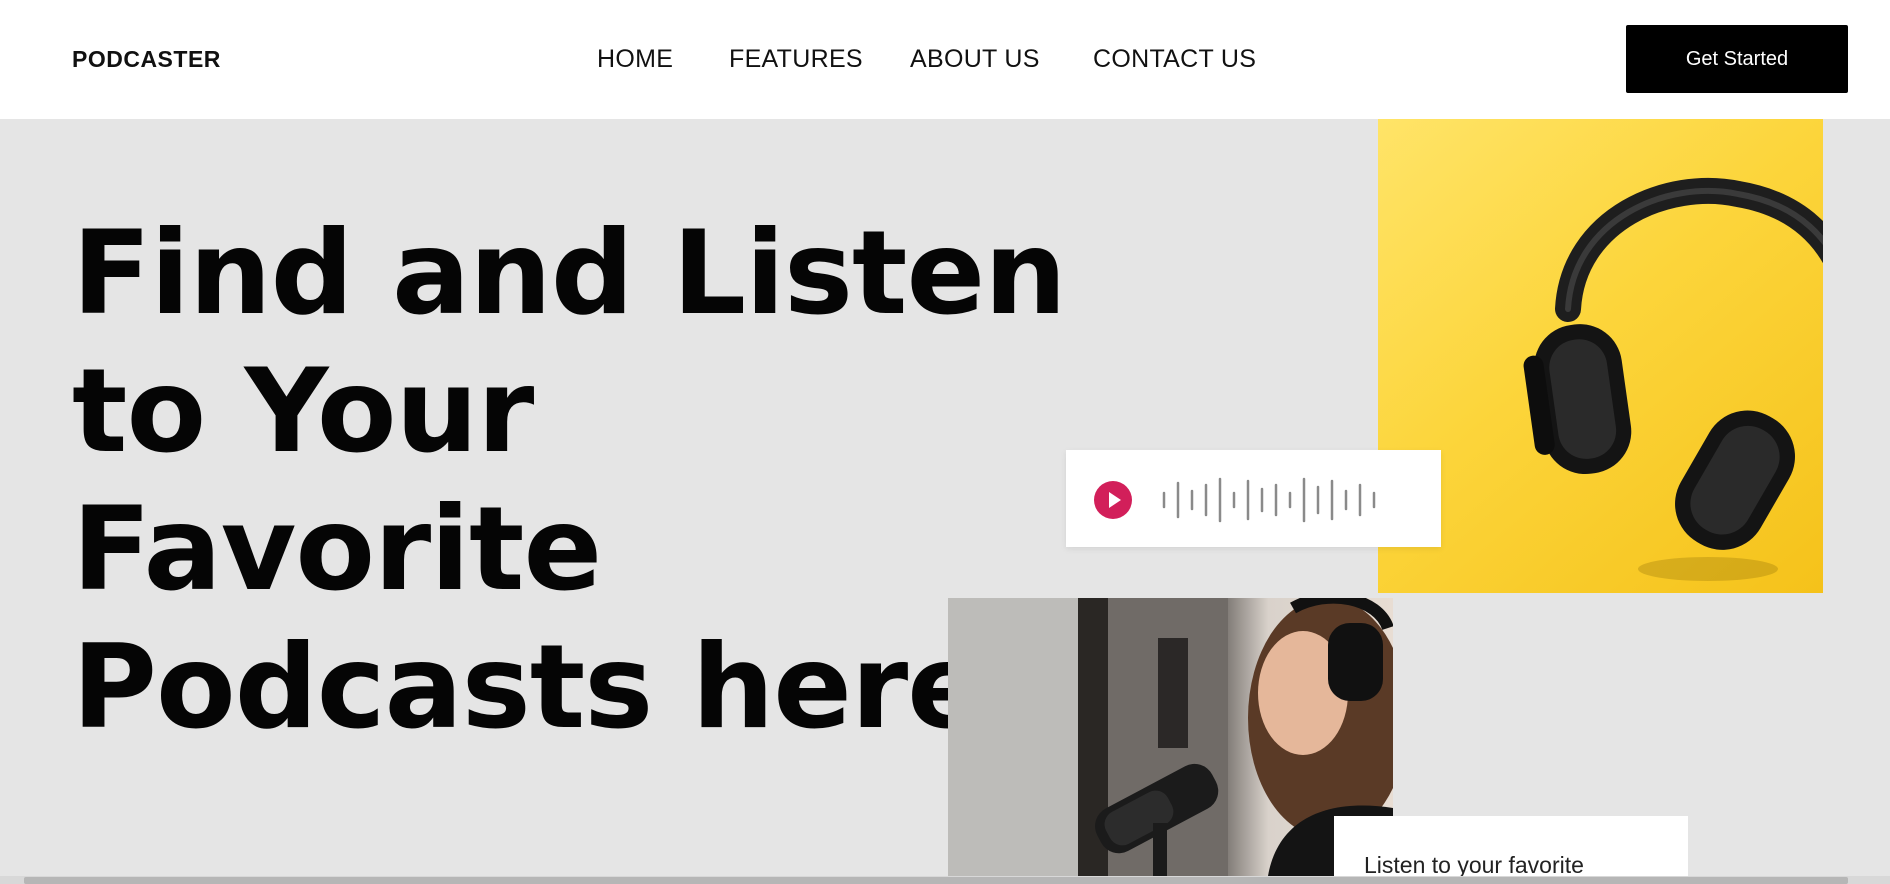 The image size is (1890, 884). I want to click on podcaster-photo, so click(1170, 737).